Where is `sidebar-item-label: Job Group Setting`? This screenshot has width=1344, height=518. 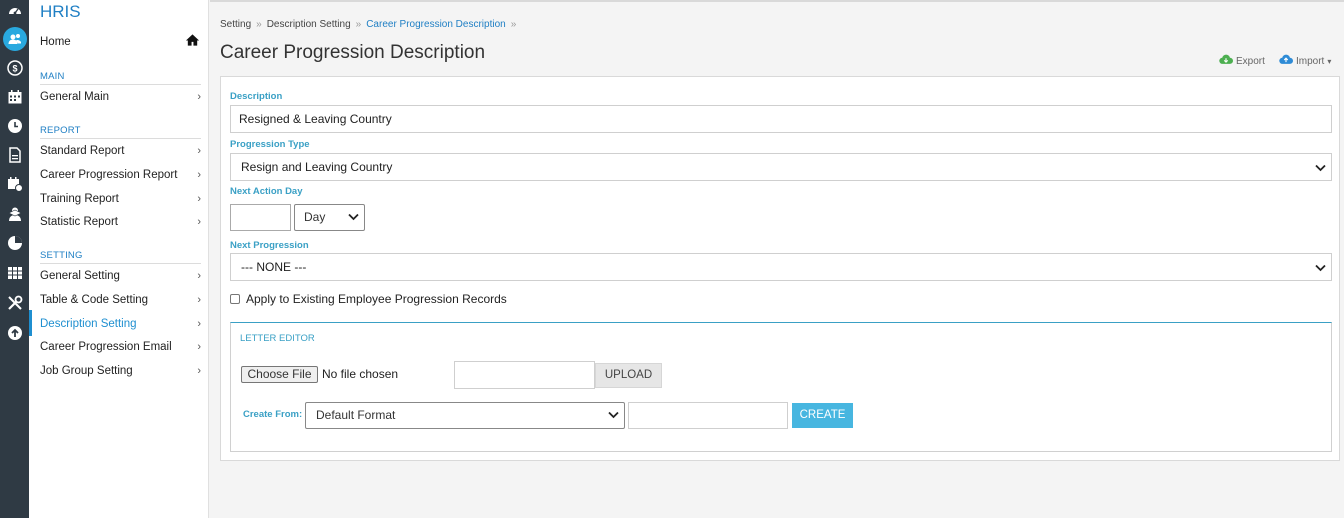 sidebar-item-label: Job Group Setting is located at coordinates (86, 371).